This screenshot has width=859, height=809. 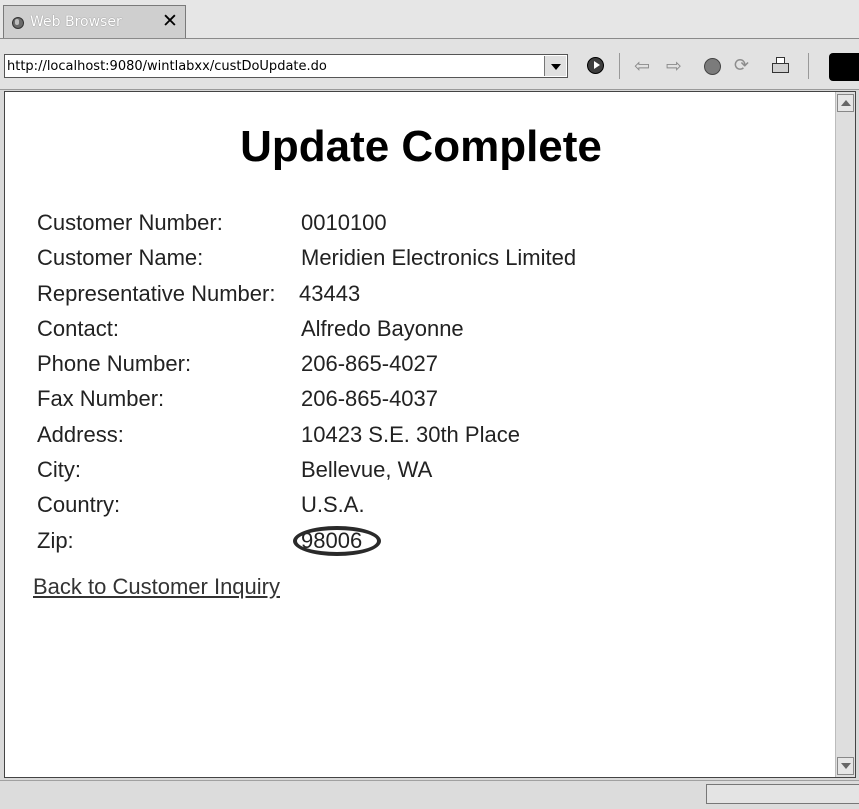 I want to click on field-label: Phone Number:, so click(x=114, y=364).